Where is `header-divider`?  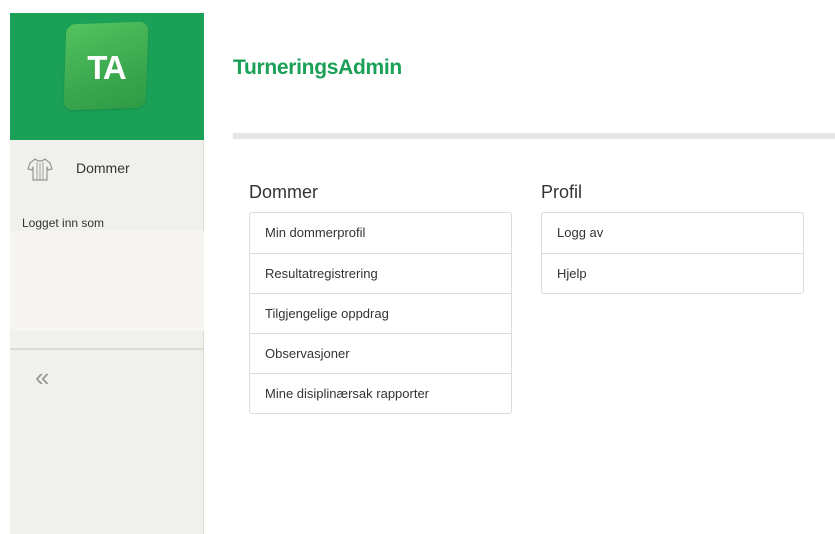
header-divider is located at coordinates (534, 136).